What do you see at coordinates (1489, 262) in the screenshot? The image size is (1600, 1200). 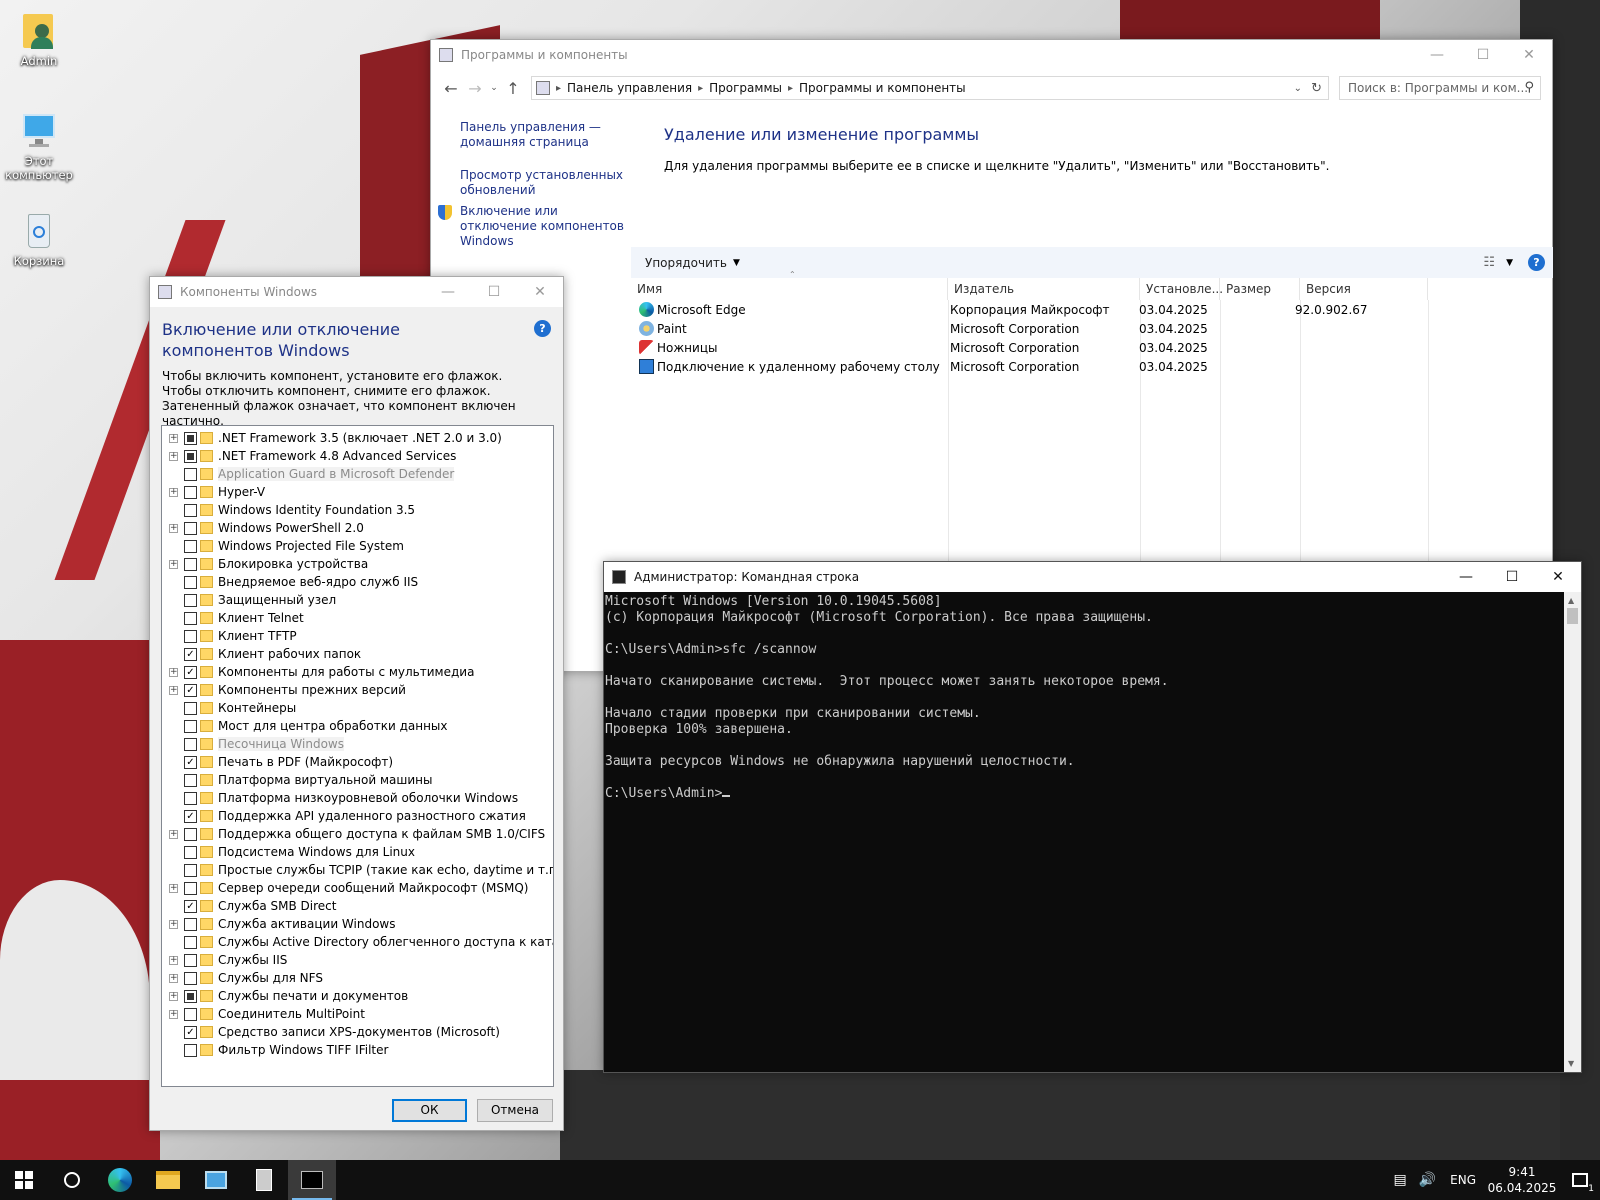 I see `view-options-icon: ☷` at bounding box center [1489, 262].